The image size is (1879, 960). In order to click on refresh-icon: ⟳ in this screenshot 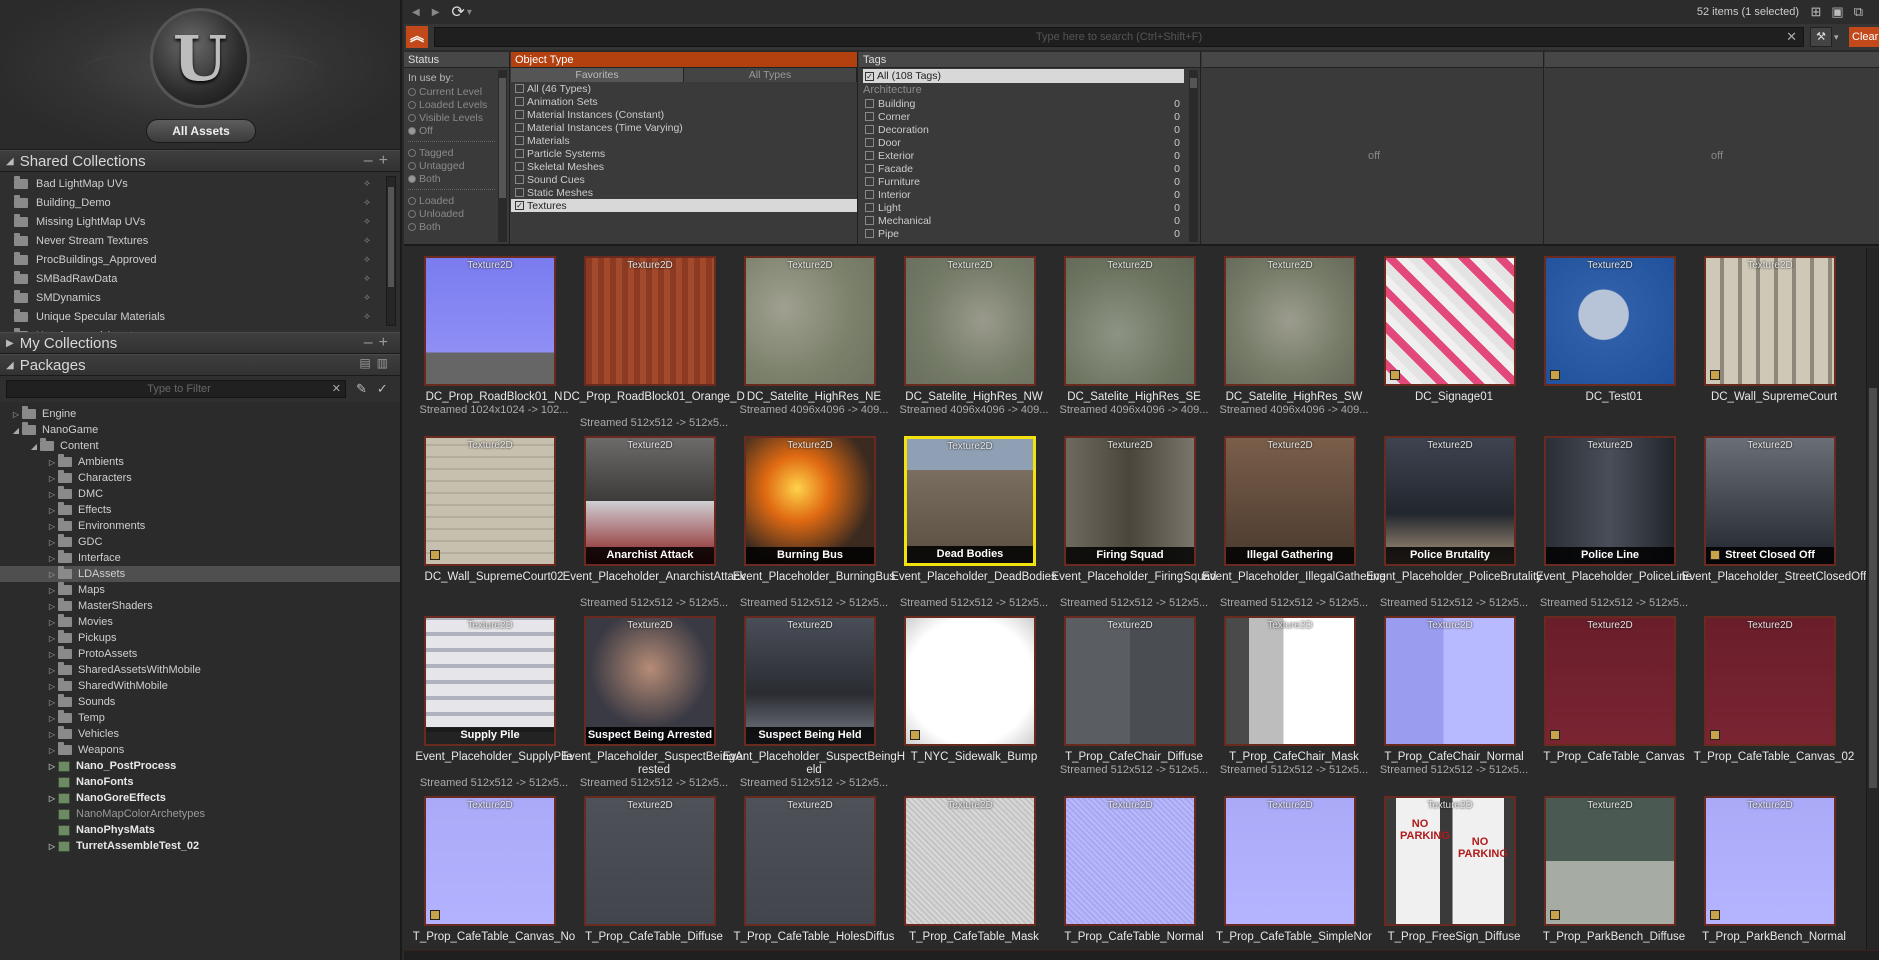, I will do `click(457, 12)`.